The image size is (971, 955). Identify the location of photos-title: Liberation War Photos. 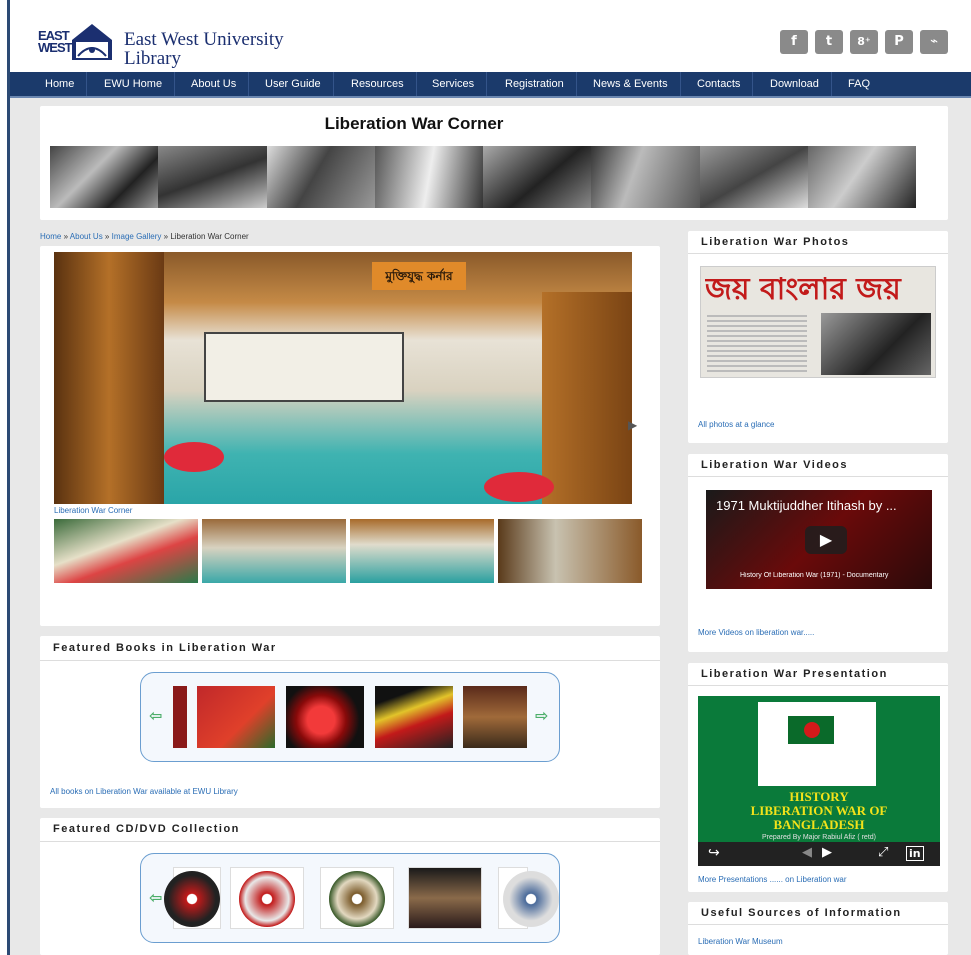
(775, 242).